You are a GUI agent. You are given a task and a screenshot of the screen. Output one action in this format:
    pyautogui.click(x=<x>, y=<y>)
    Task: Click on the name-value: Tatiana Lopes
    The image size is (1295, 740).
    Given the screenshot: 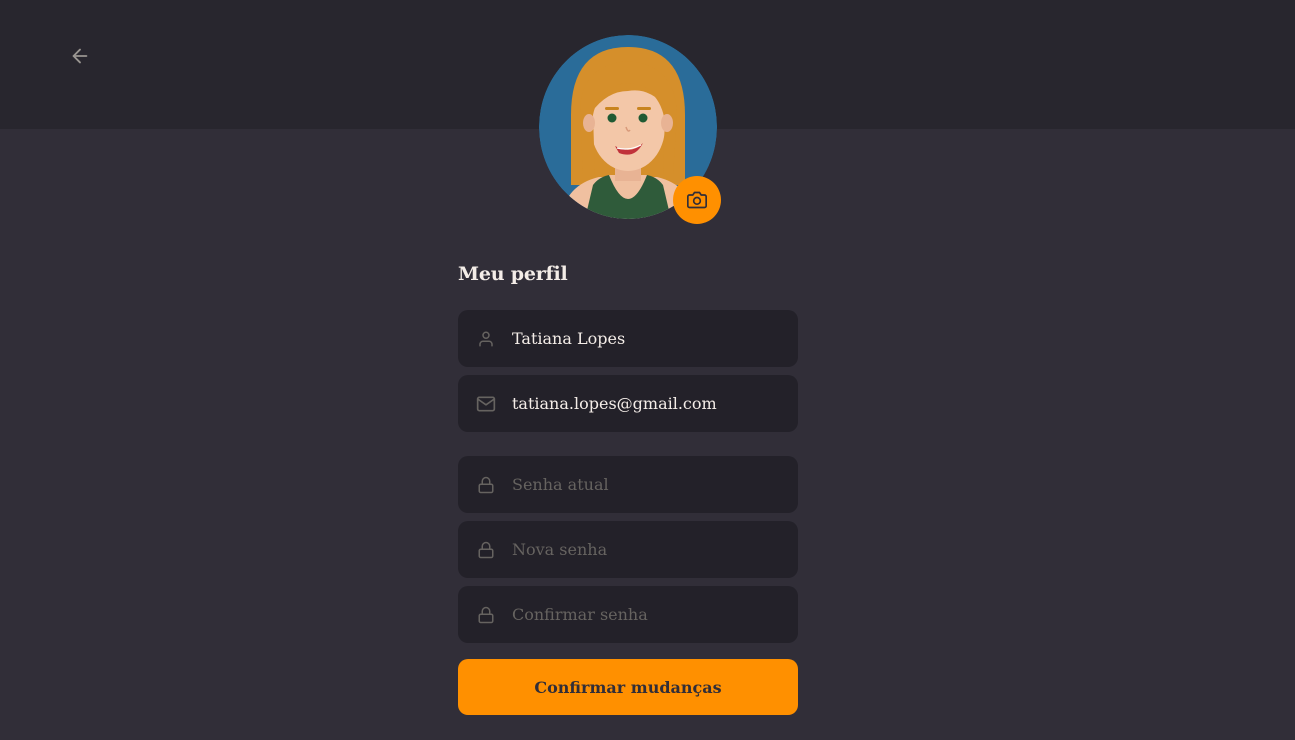 What is the action you would take?
    pyautogui.click(x=569, y=338)
    